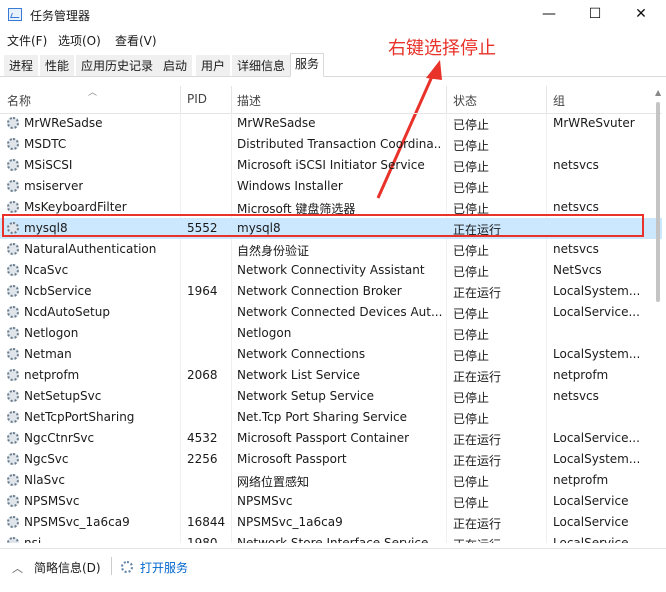  I want to click on col-group: 组, so click(559, 100).